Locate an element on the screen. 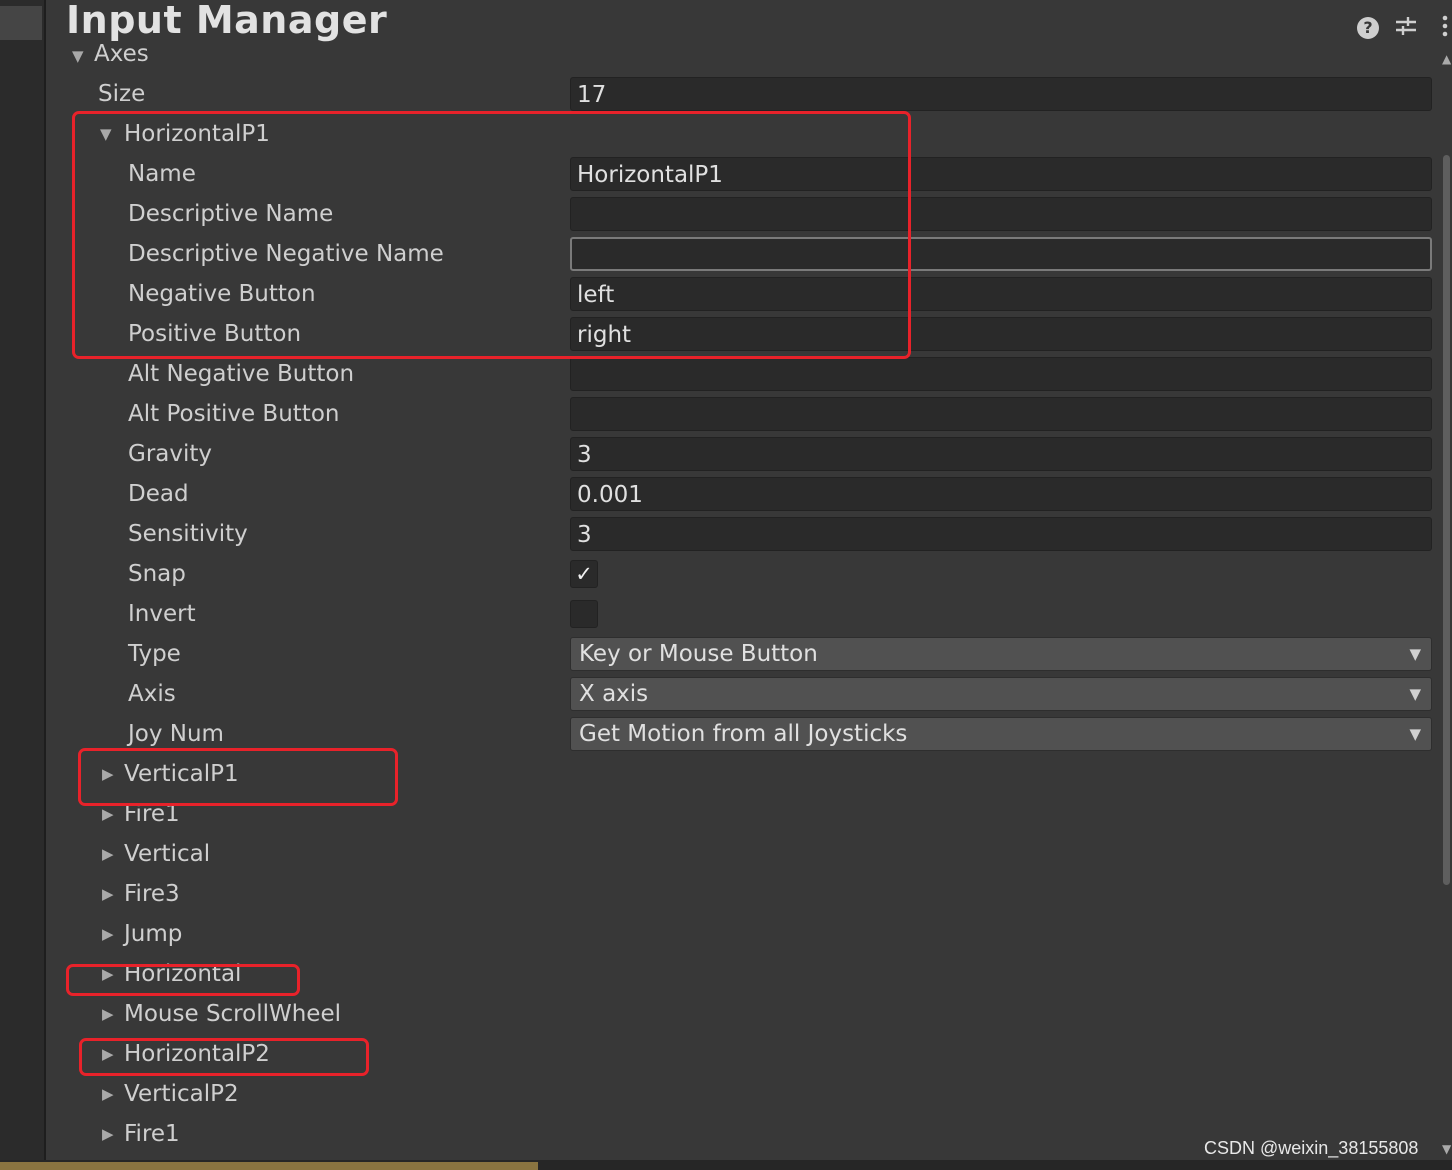  dead-label: Dead is located at coordinates (158, 494).